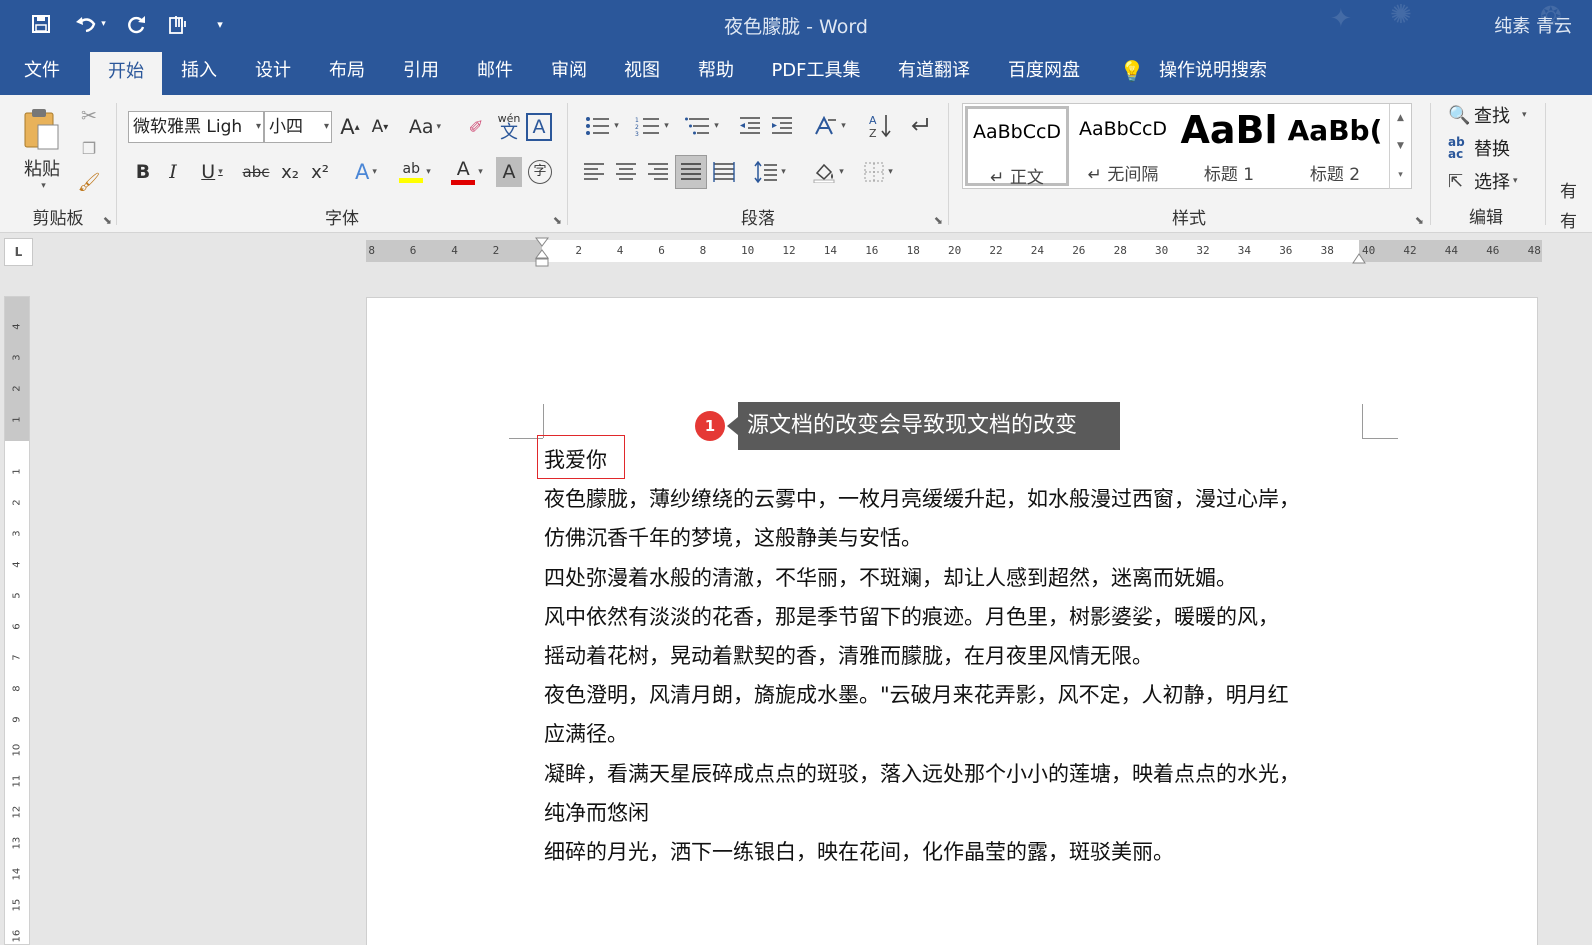 The image size is (1592, 945). Describe the element at coordinates (196, 127) in the screenshot. I see `font-name-combo: 微软雅黑 Ligh ▾` at that location.